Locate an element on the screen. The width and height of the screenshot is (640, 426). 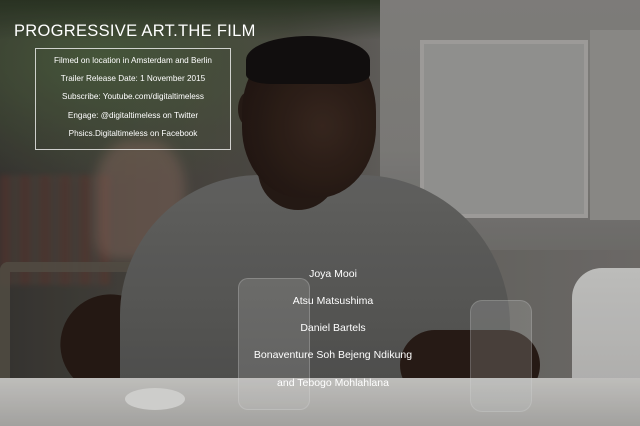
info-line-youtube: Subscribe: Youtube.com/digitaltimeless is located at coordinates (133, 96).